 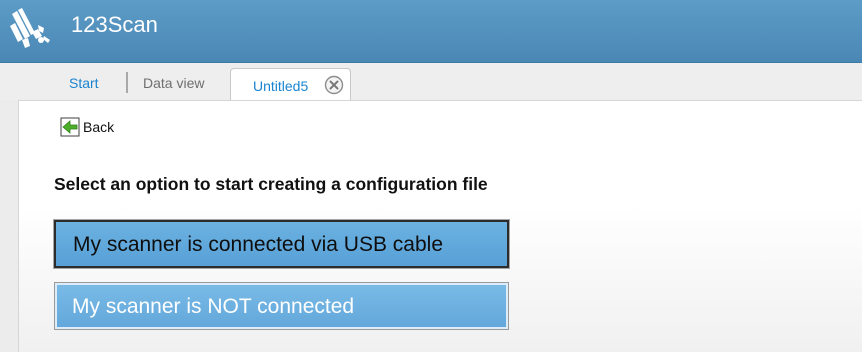 I want to click on zebra-logo-icon, so click(x=30, y=28).